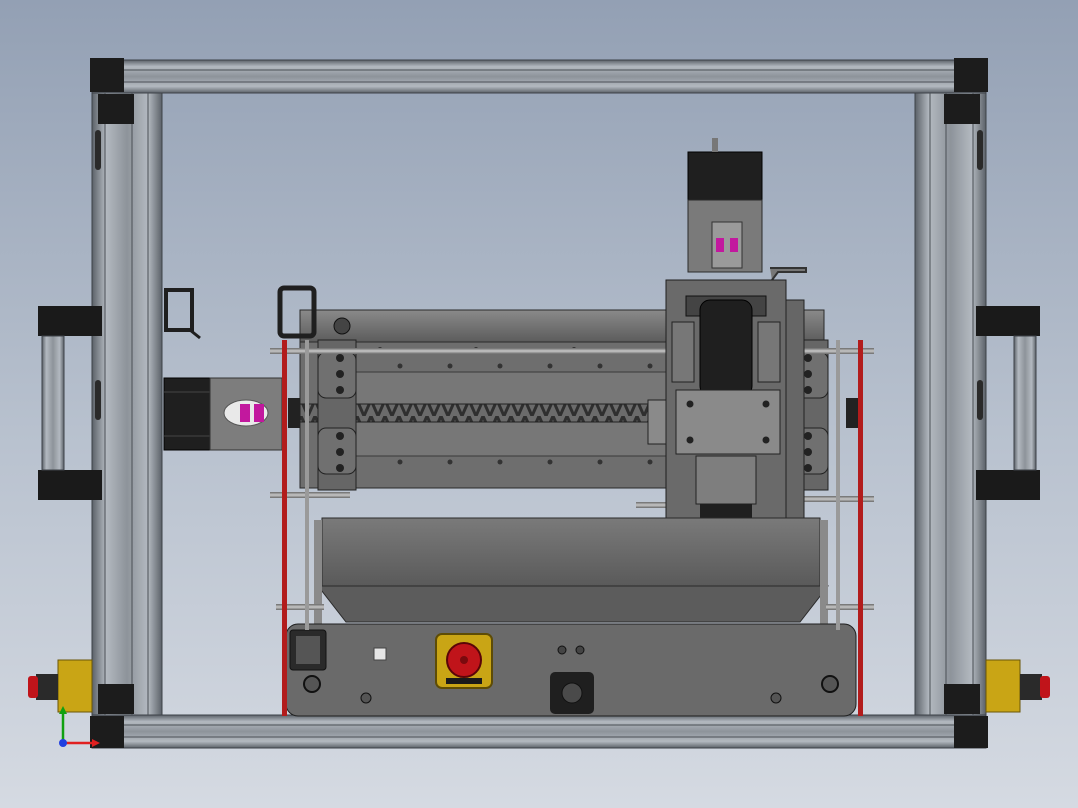  I want to click on x-axis-stepper-motor, so click(223, 414).